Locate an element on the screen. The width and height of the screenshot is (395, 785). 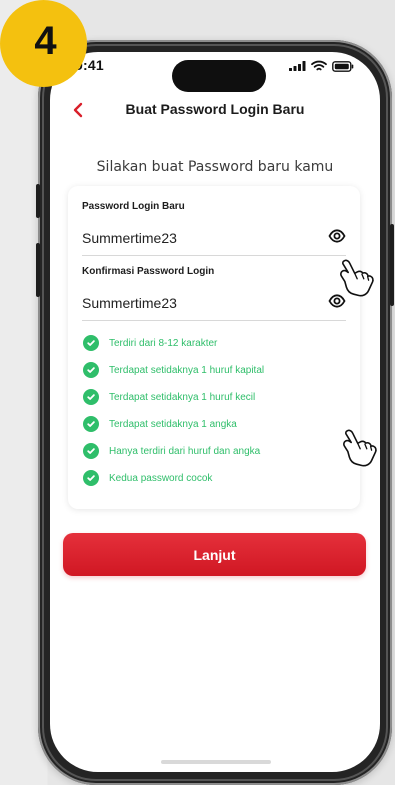
requirement-item: Hanya terdiri dari huruf dan angka is located at coordinates (171, 451).